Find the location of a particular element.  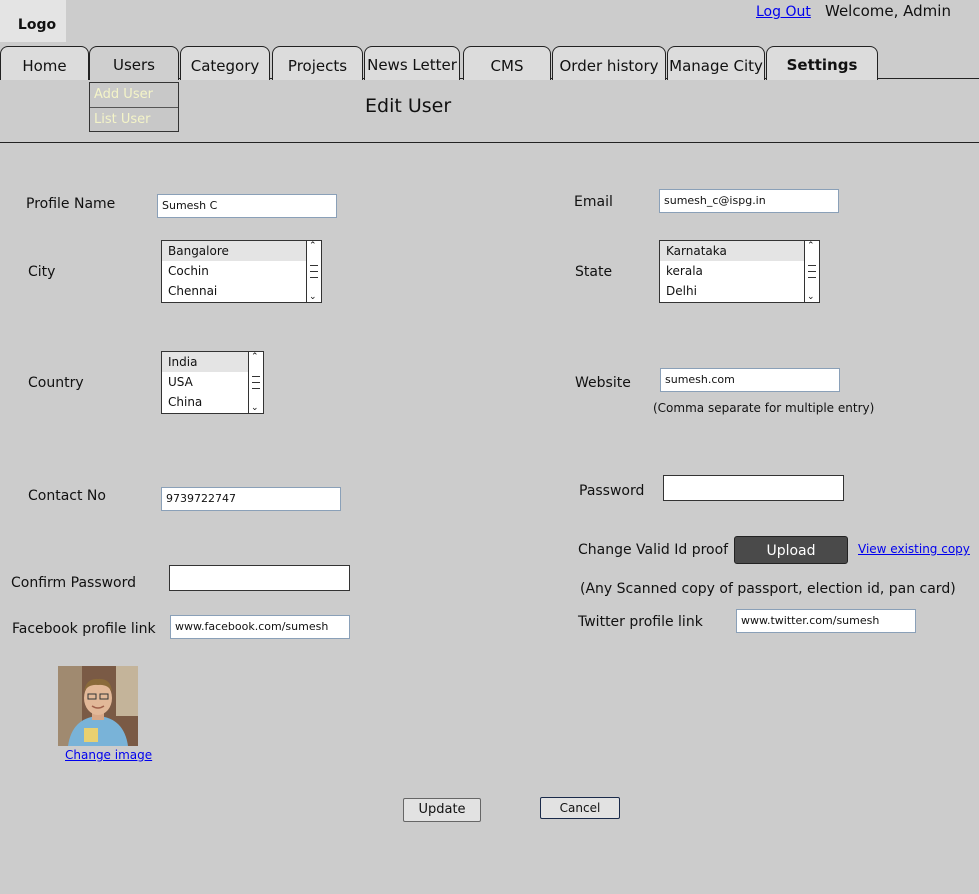

contact-input: 9739722747 is located at coordinates (251, 499).